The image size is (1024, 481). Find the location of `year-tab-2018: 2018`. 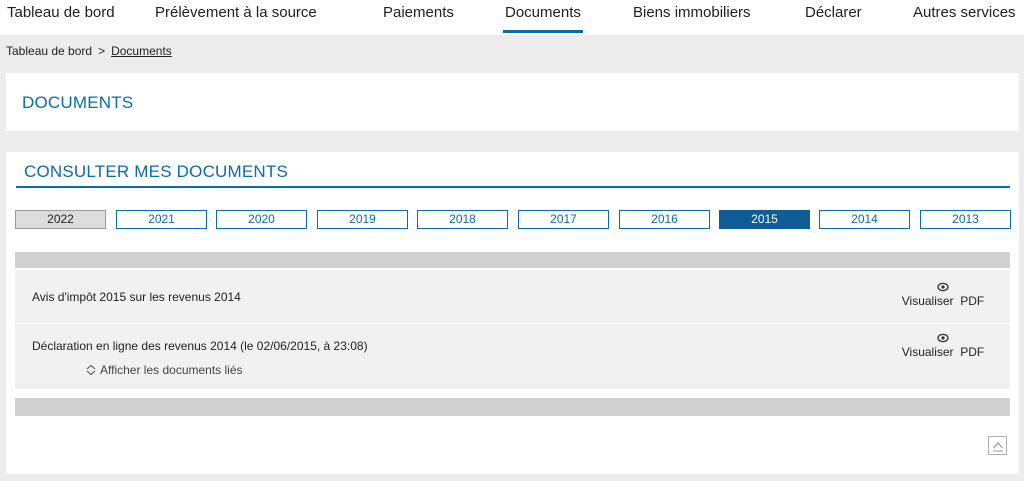

year-tab-2018: 2018 is located at coordinates (462, 219).